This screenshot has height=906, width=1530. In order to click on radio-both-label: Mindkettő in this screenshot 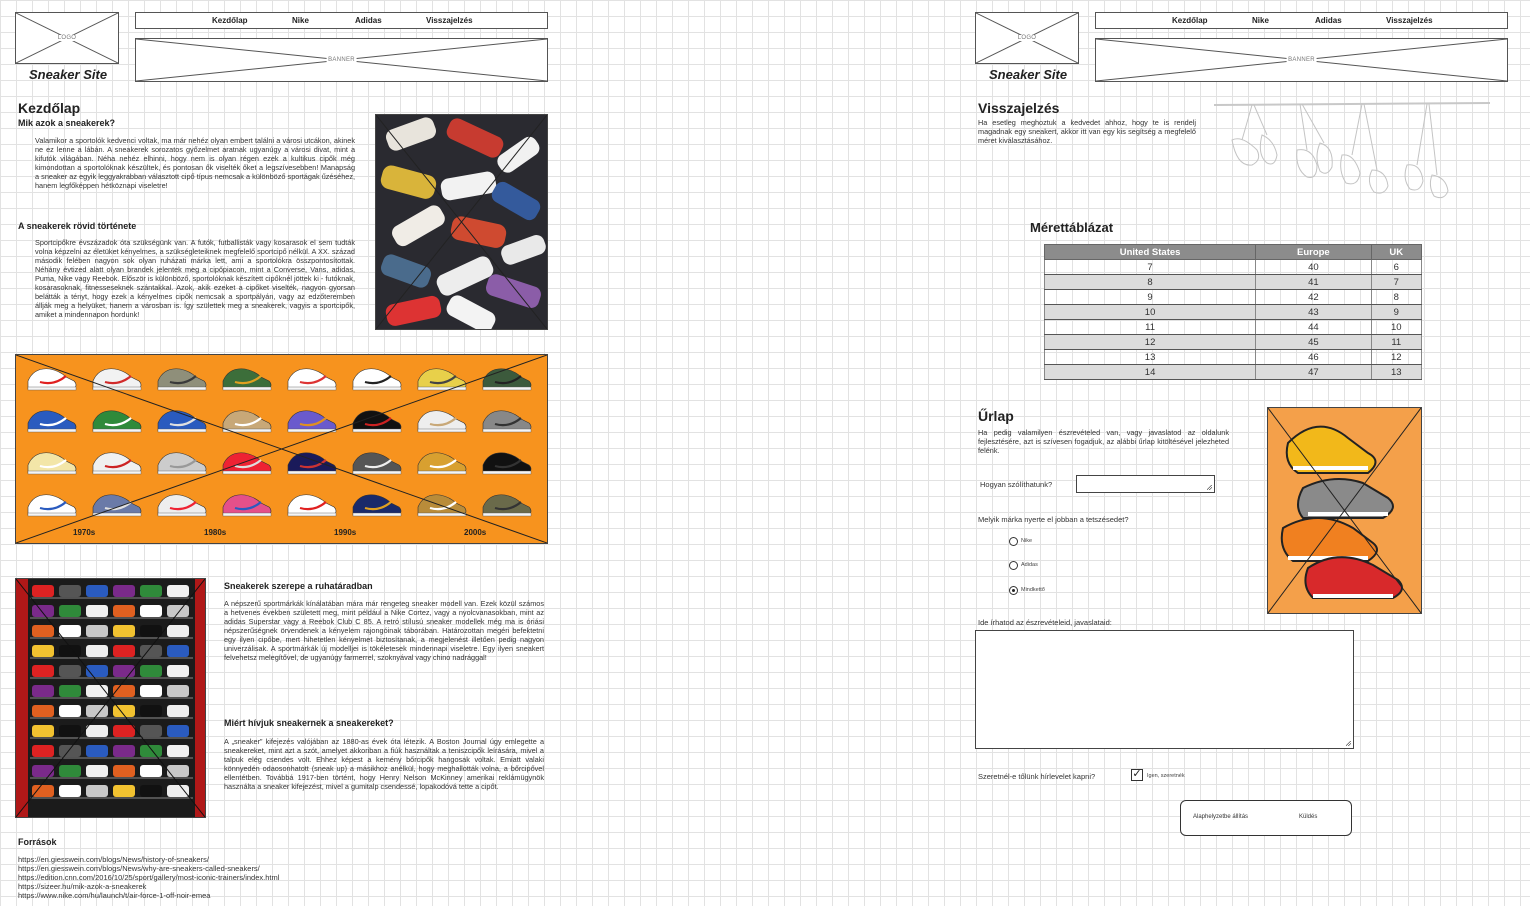, I will do `click(1033, 590)`.